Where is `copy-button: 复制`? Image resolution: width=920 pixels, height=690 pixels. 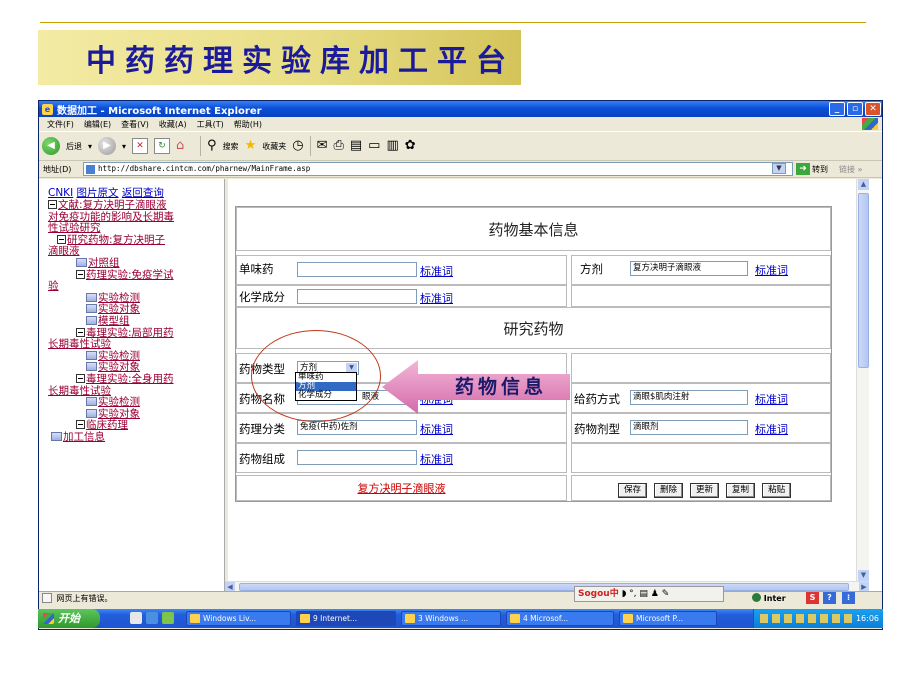 copy-button: 复制 is located at coordinates (741, 490).